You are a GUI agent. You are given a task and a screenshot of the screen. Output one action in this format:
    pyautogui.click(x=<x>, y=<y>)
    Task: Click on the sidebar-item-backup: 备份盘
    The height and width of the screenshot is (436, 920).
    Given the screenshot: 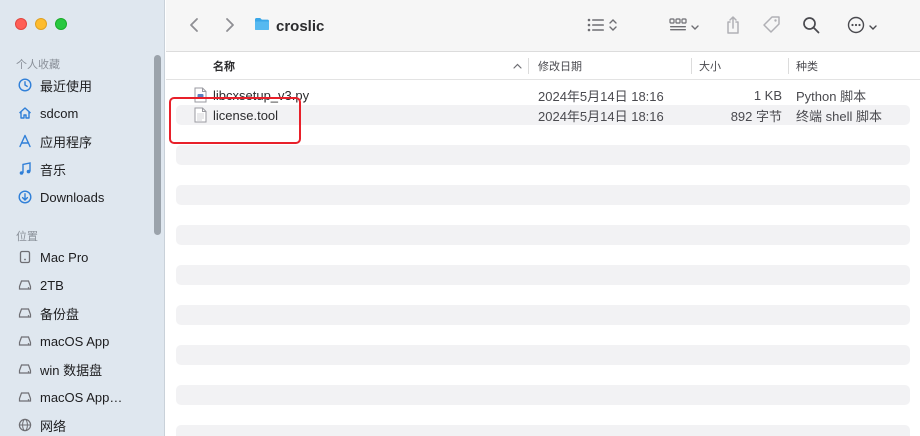 What is the action you would take?
    pyautogui.click(x=48, y=313)
    